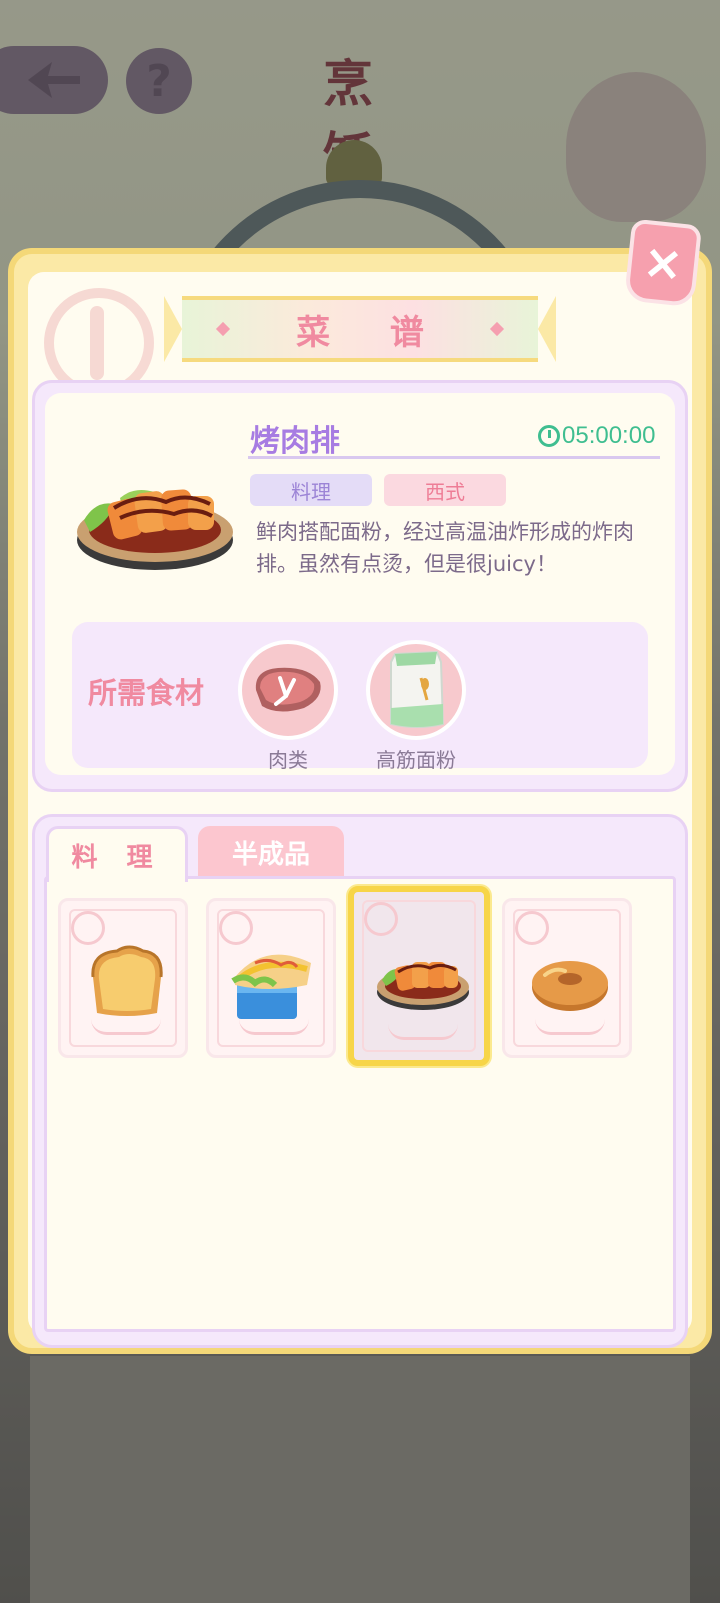  I want to click on bottom-background, so click(360, 1479).